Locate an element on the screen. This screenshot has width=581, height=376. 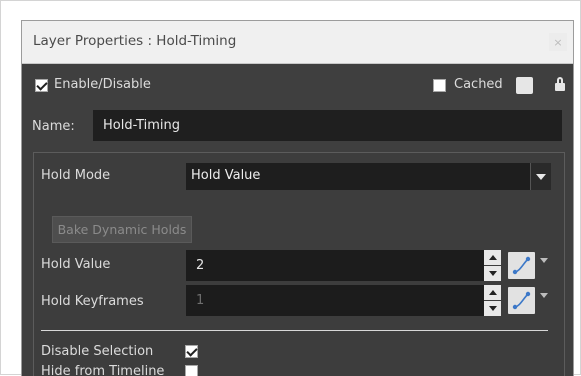
hold-keyframes-field: 1 is located at coordinates (335, 300).